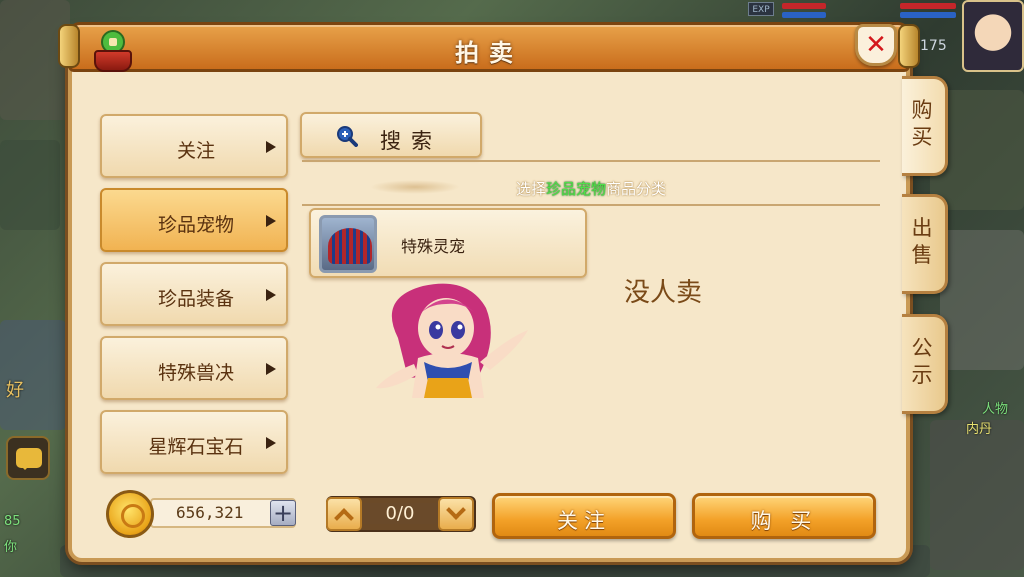 This screenshot has width=1024, height=577. Describe the element at coordinates (411, 141) in the screenshot. I see `search-label: 搜索` at that location.